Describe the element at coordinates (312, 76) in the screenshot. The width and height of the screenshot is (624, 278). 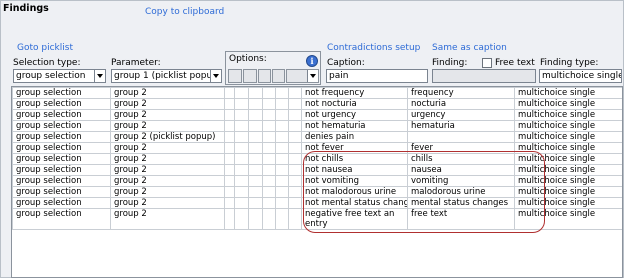
I see `chevron-down-icon` at that location.